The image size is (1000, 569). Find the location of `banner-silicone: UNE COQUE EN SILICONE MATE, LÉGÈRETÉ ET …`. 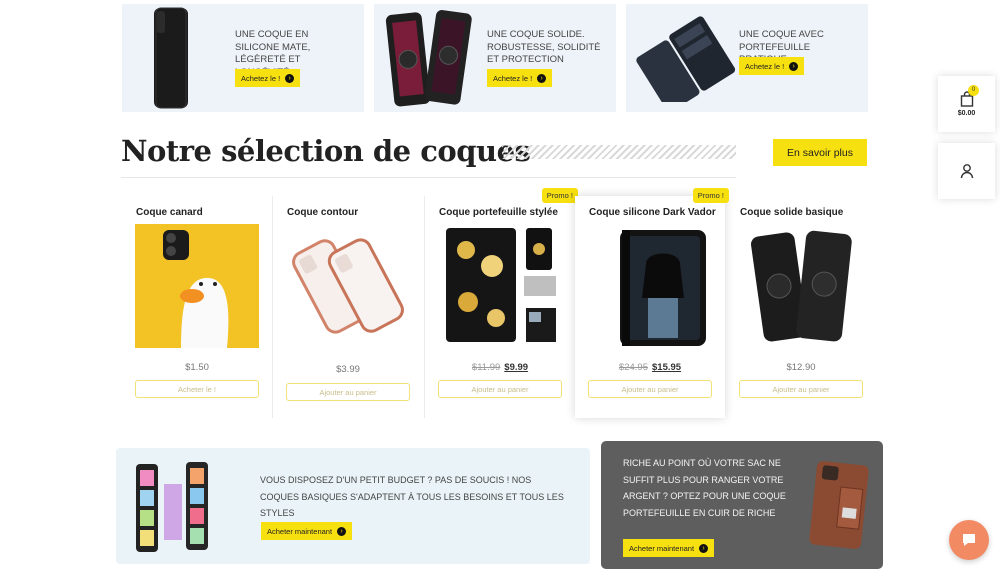

banner-silicone: UNE COQUE EN SILICONE MATE, LÉGÈRETÉ ET … is located at coordinates (243, 58).